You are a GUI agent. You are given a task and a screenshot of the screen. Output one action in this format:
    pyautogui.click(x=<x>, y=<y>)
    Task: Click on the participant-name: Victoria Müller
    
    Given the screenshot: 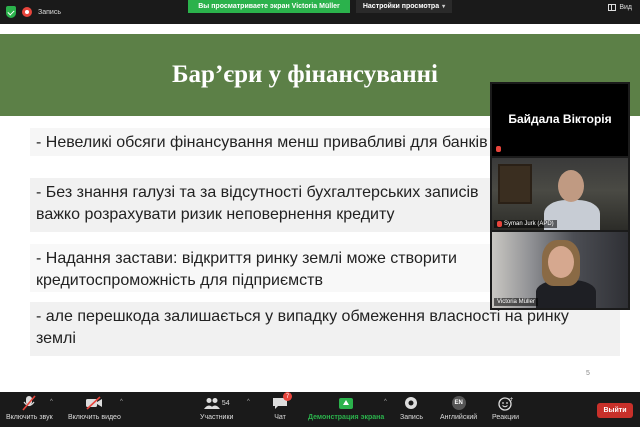 What is the action you would take?
    pyautogui.click(x=516, y=302)
    